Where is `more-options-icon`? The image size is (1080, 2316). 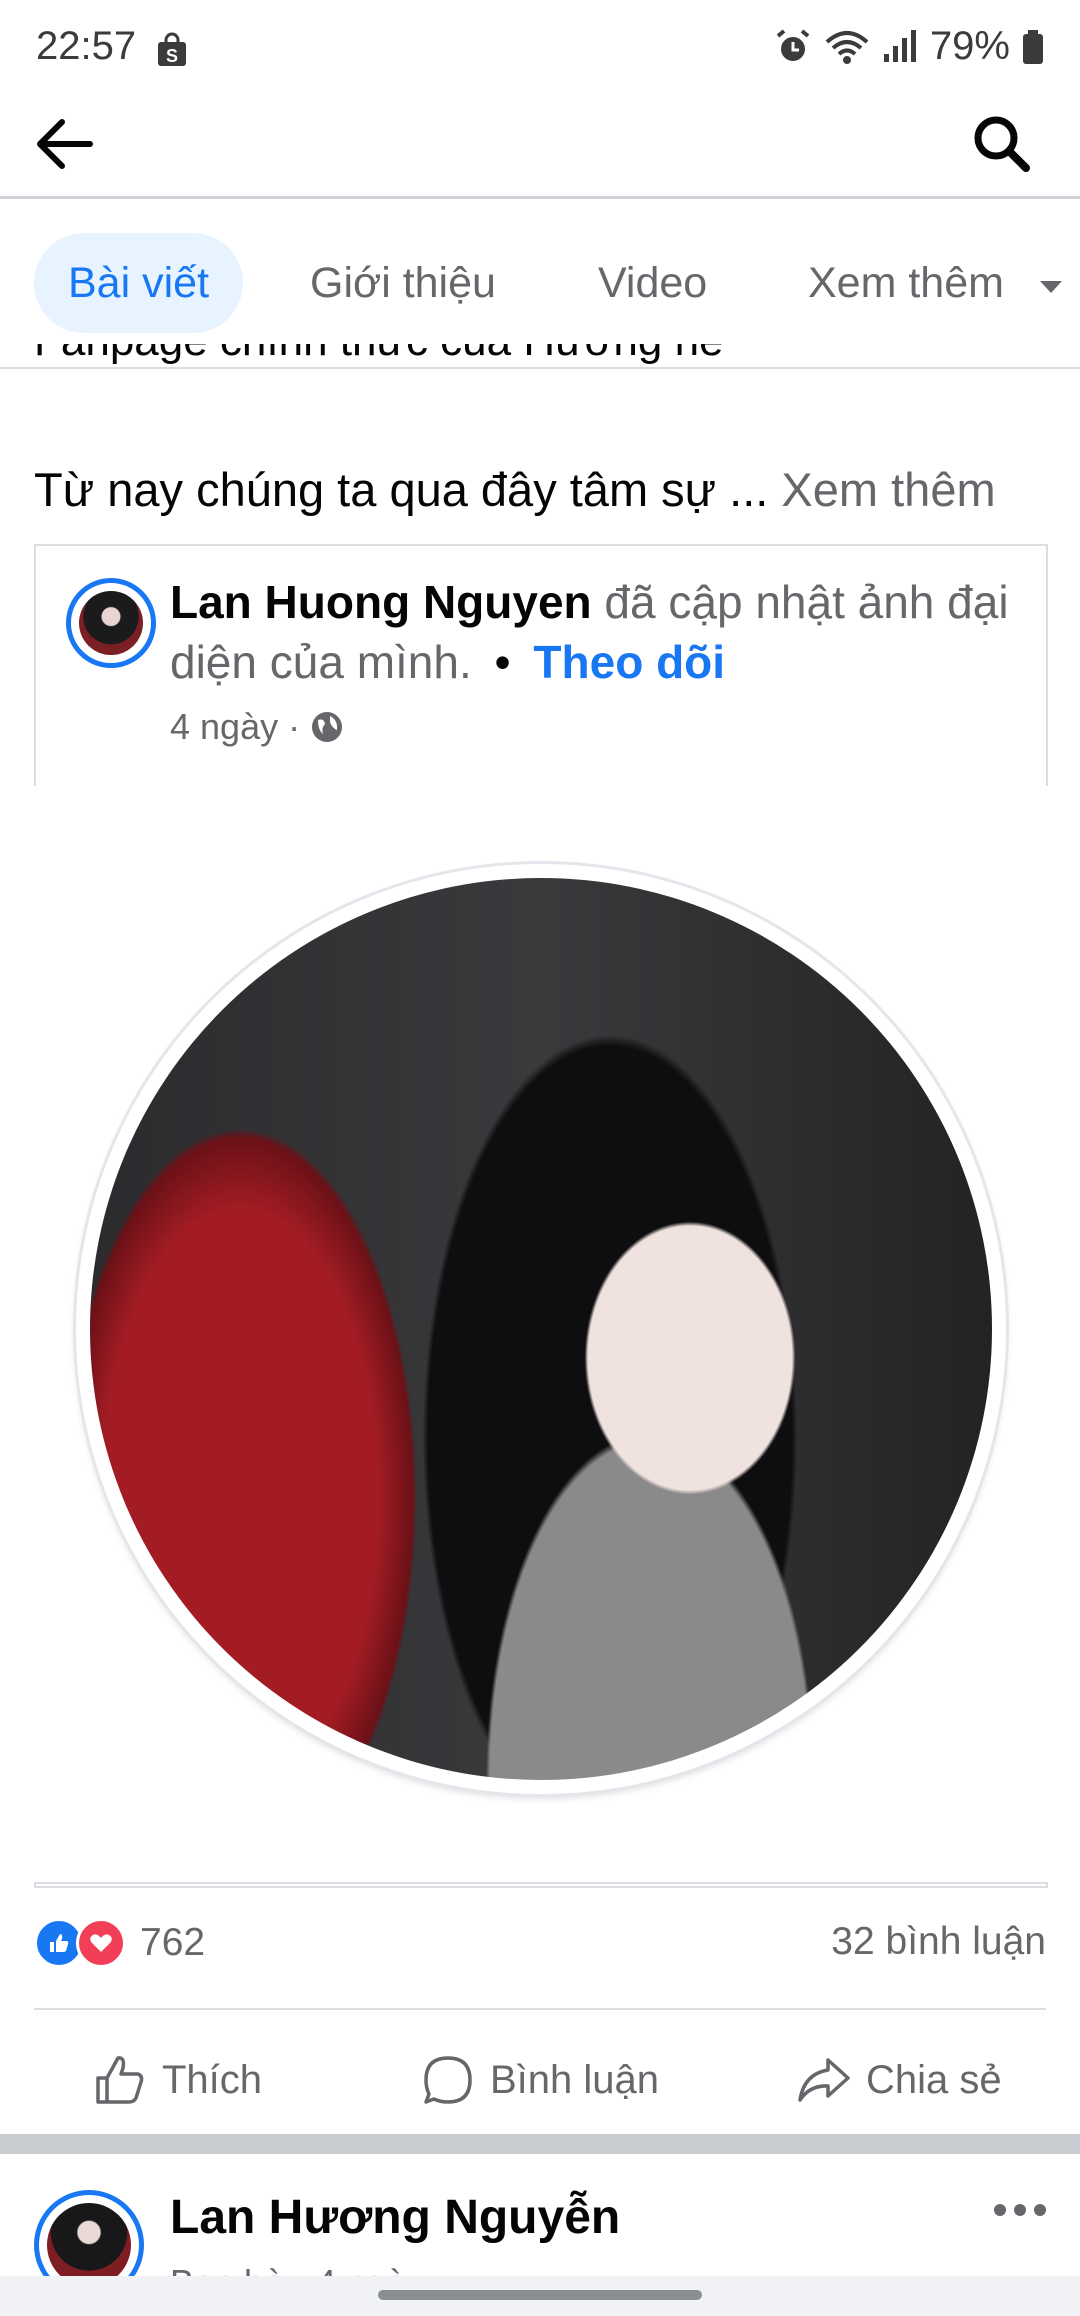
more-options-icon is located at coordinates (1020, 2210).